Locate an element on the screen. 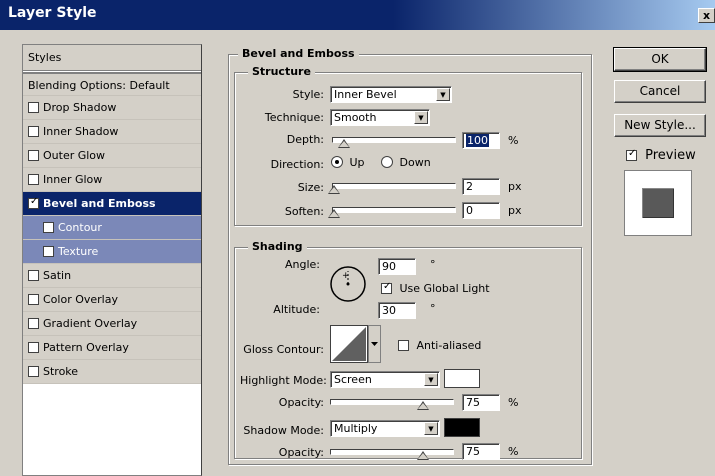 Image resolution: width=715 pixels, height=476 pixels. style-select-value: Inner Bevel is located at coordinates (365, 94).